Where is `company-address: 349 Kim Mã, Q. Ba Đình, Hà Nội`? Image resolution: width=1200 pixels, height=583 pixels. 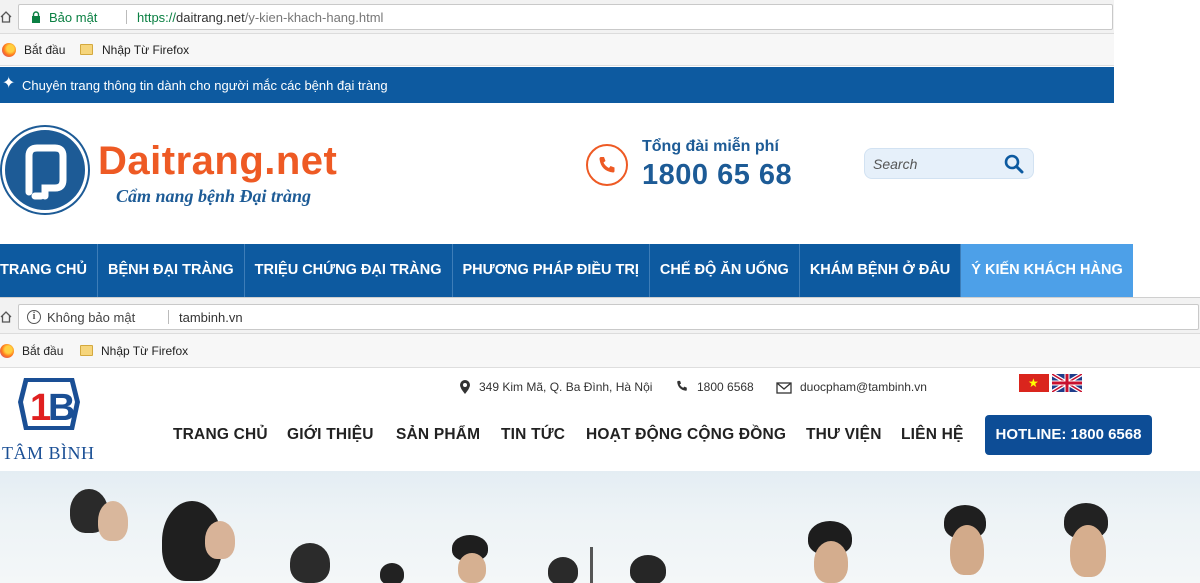
company-address: 349 Kim Mã, Q. Ba Đình, Hà Nội is located at coordinates (566, 387).